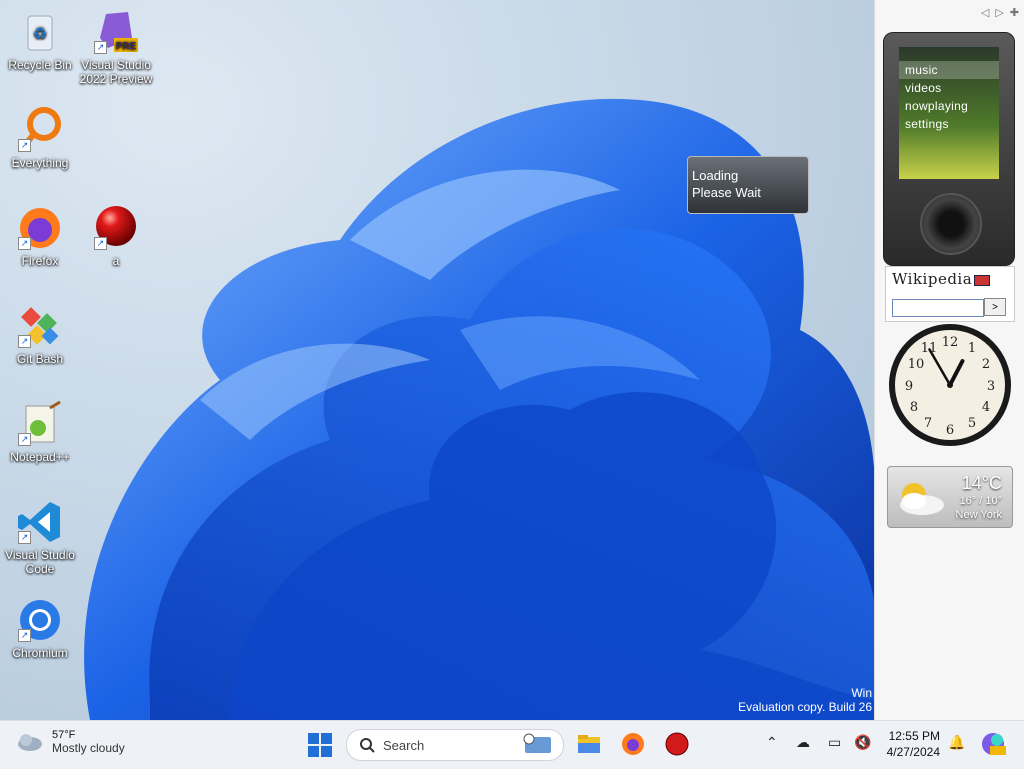 The image size is (1024, 769). I want to click on chromium-icon: ↗, so click(40, 620).